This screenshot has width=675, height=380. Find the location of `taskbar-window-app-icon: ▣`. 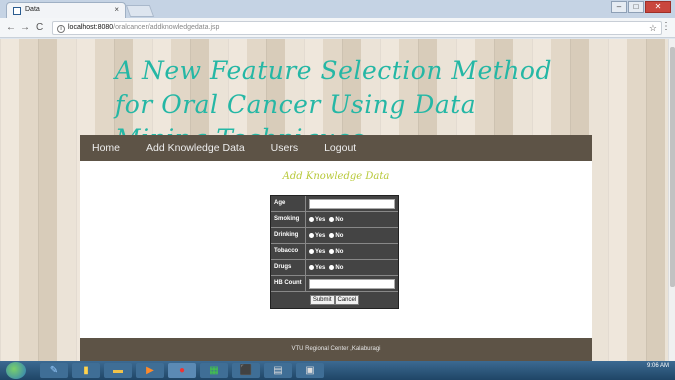

taskbar-window-app-icon: ▣ is located at coordinates (310, 370).